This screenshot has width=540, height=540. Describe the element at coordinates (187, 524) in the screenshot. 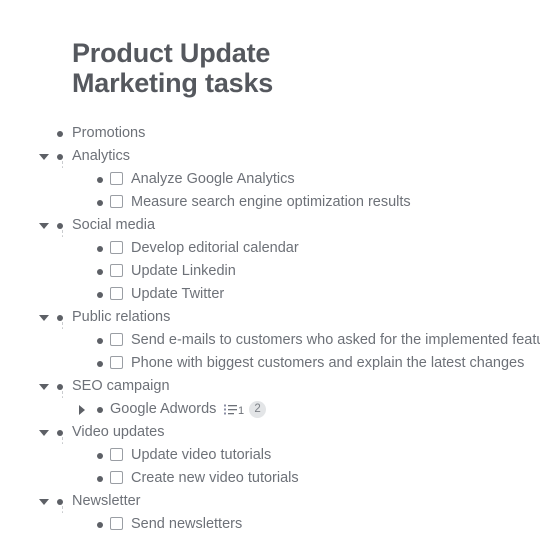

I see `outline-item-label: Send newsletters` at that location.